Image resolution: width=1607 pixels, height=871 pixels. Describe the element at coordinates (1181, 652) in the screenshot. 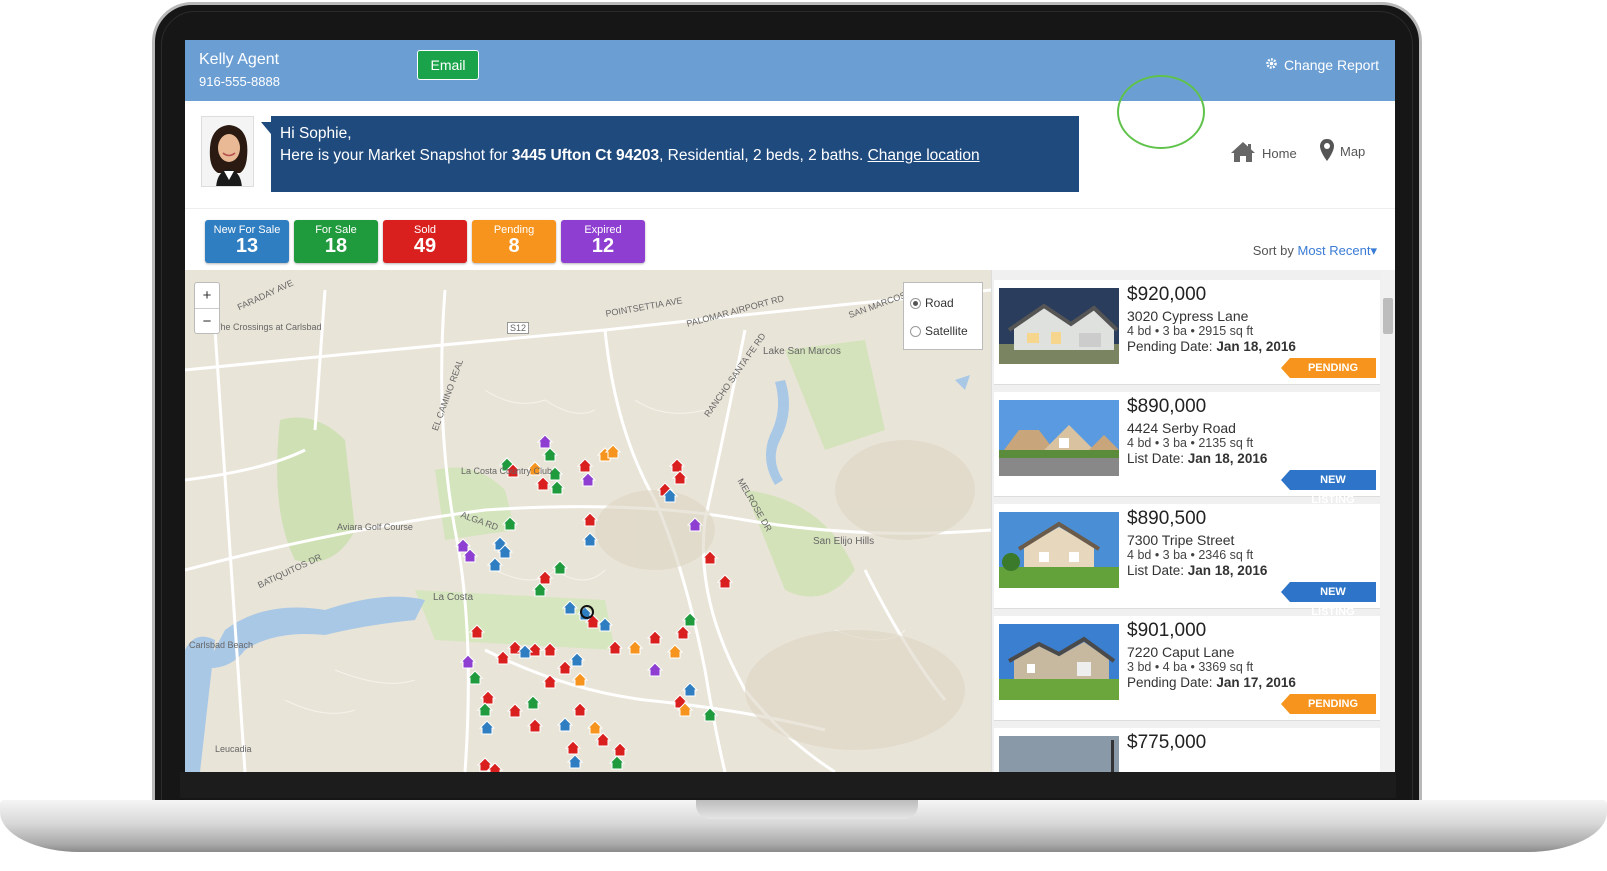

I see `listing-address: 7220 Caput Lane` at that location.